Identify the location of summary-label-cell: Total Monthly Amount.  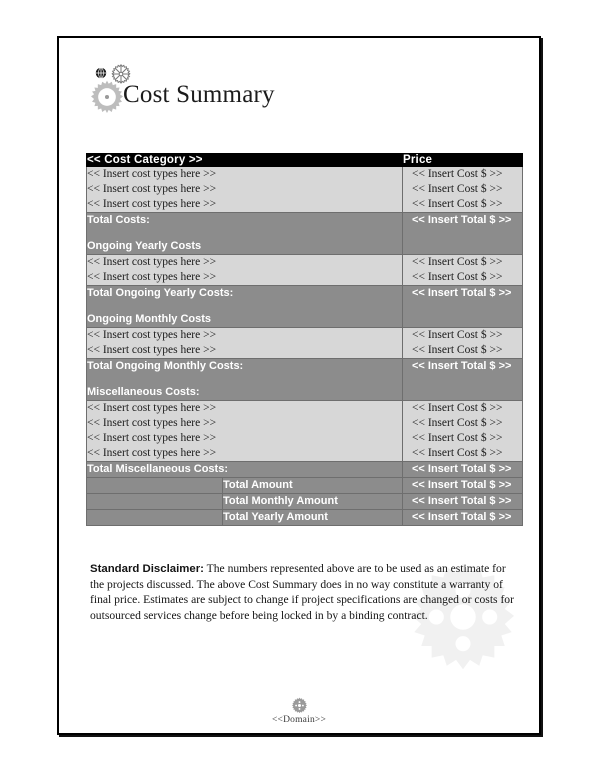
(312, 501).